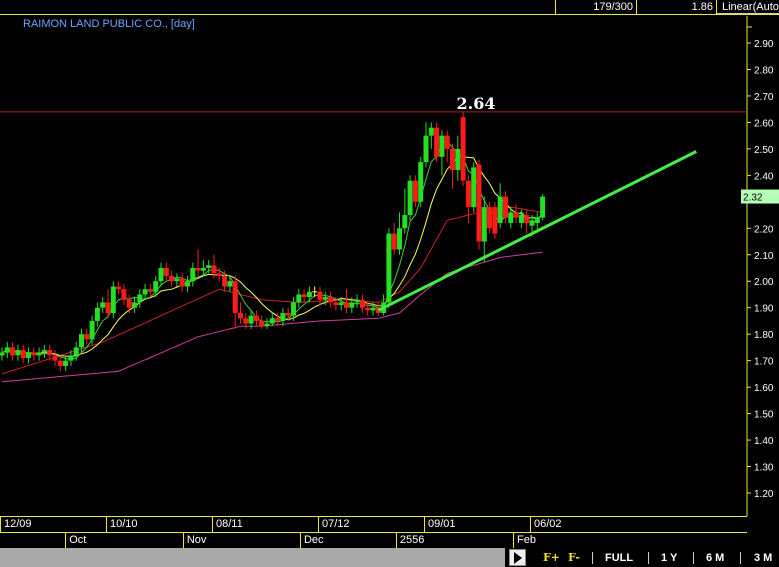 Image resolution: width=779 pixels, height=567 pixels. Describe the element at coordinates (753, 198) in the screenshot. I see `last-price-label: 2.32` at that location.